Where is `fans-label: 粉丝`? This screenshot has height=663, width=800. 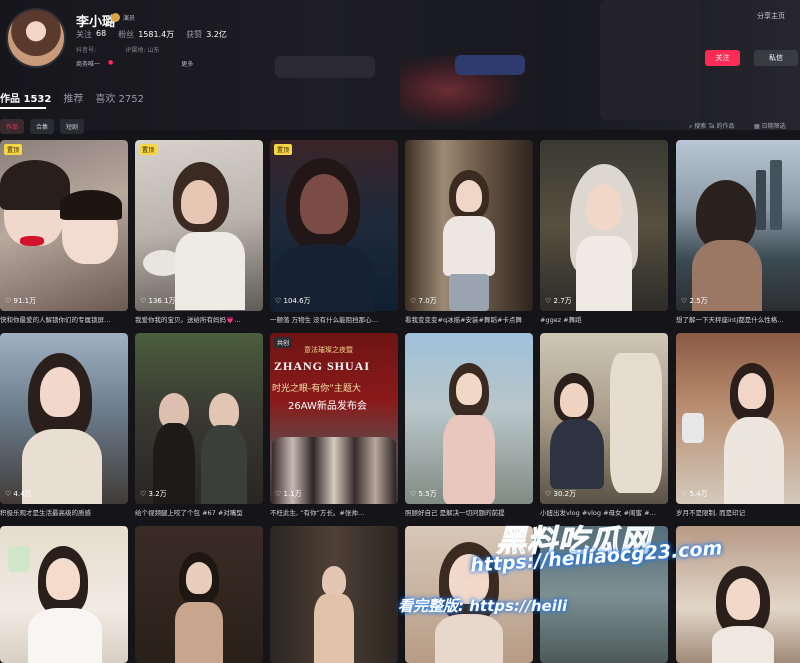
fans-label: 粉丝 is located at coordinates (126, 34).